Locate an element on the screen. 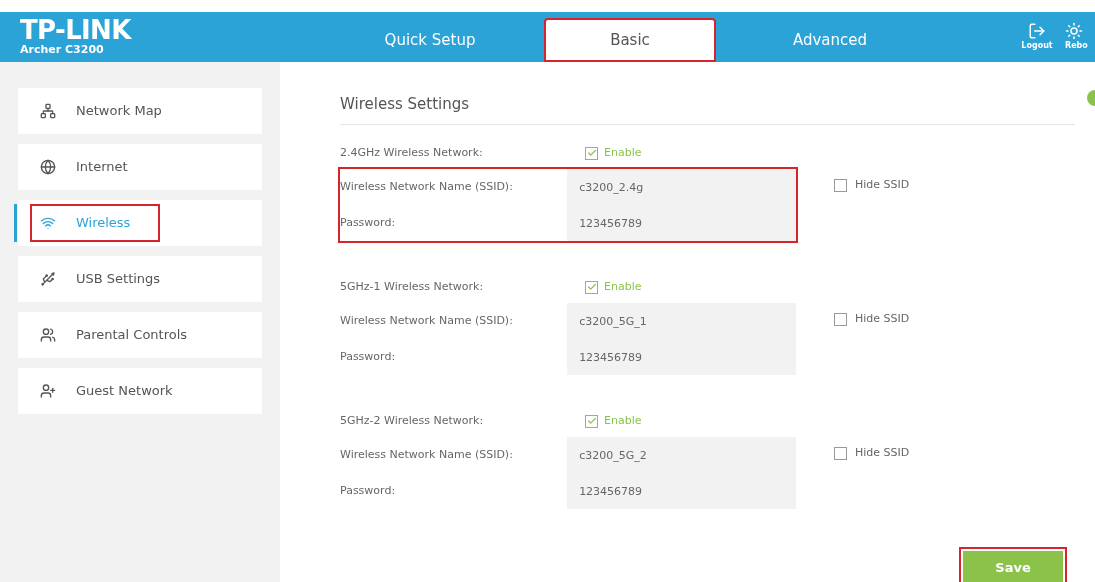 This screenshot has height=582, width=1095. reboot-button: Rebo is located at coordinates (1080, 37).